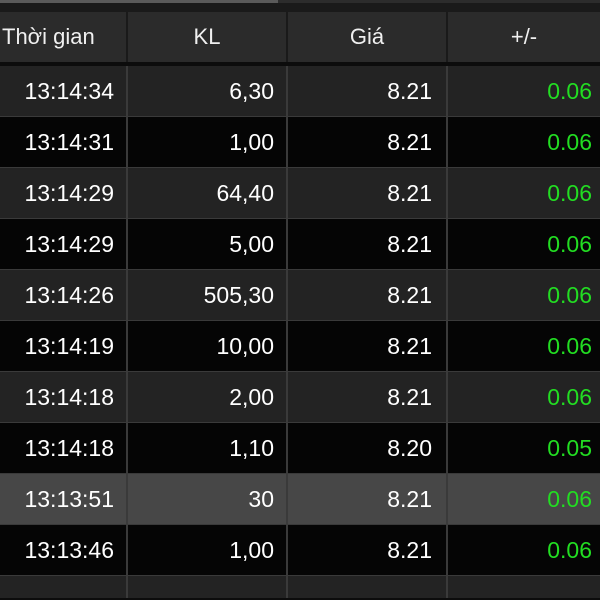  I want to click on top-bar, so click(300, 6).